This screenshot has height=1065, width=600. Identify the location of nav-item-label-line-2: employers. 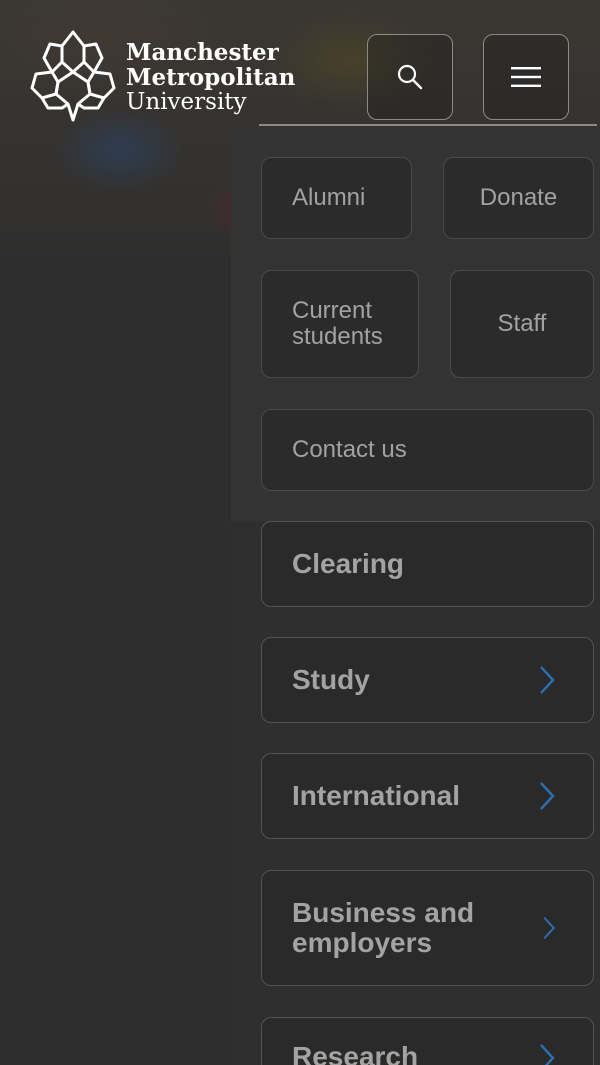
(362, 942).